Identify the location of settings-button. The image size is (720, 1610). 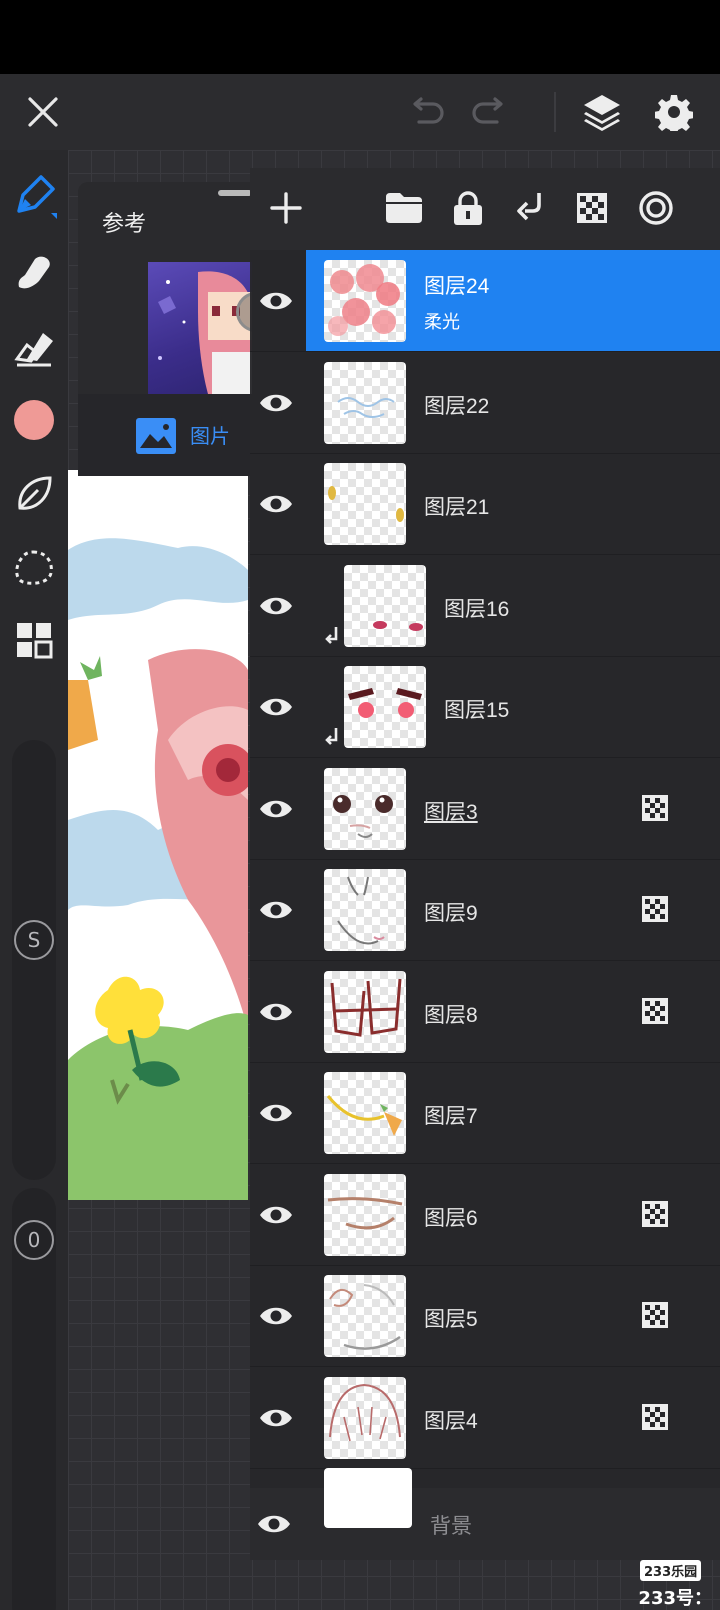
(674, 112).